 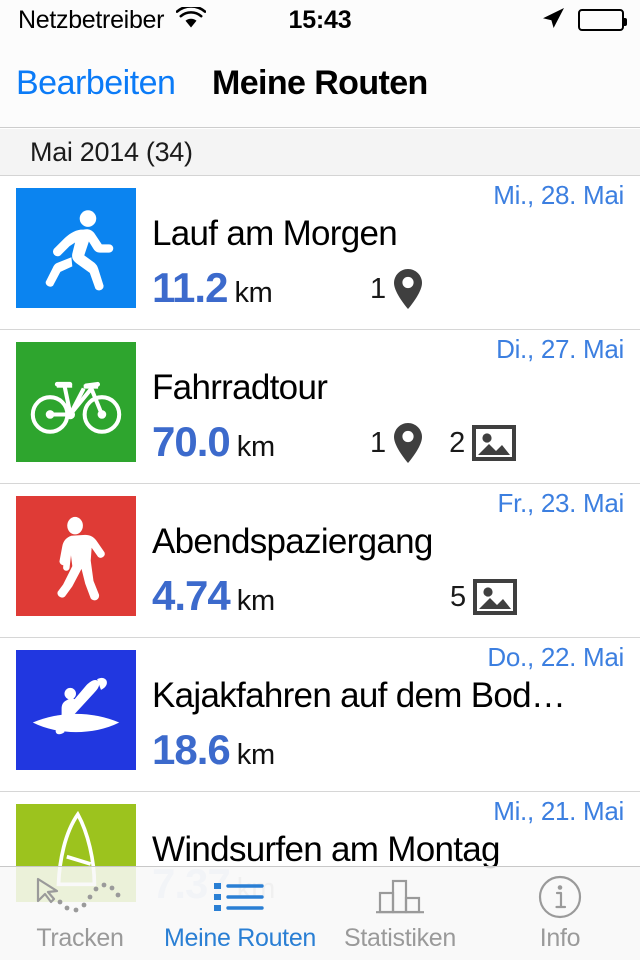 What do you see at coordinates (320, 152) in the screenshot?
I see `section-header: Mai 2014 (34)` at bounding box center [320, 152].